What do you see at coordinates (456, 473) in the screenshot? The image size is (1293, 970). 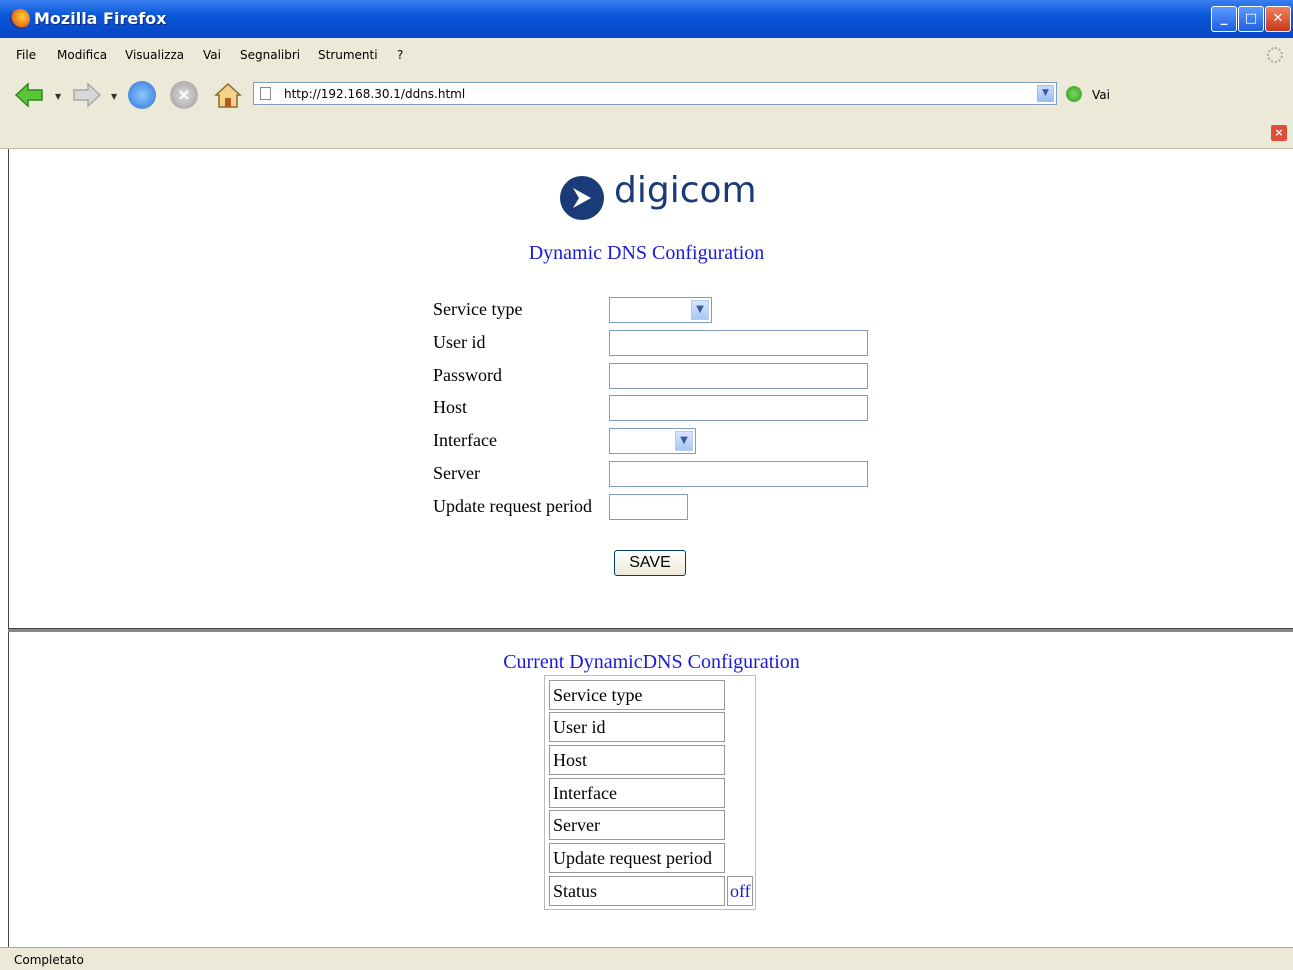 I see `label-server: Server` at bounding box center [456, 473].